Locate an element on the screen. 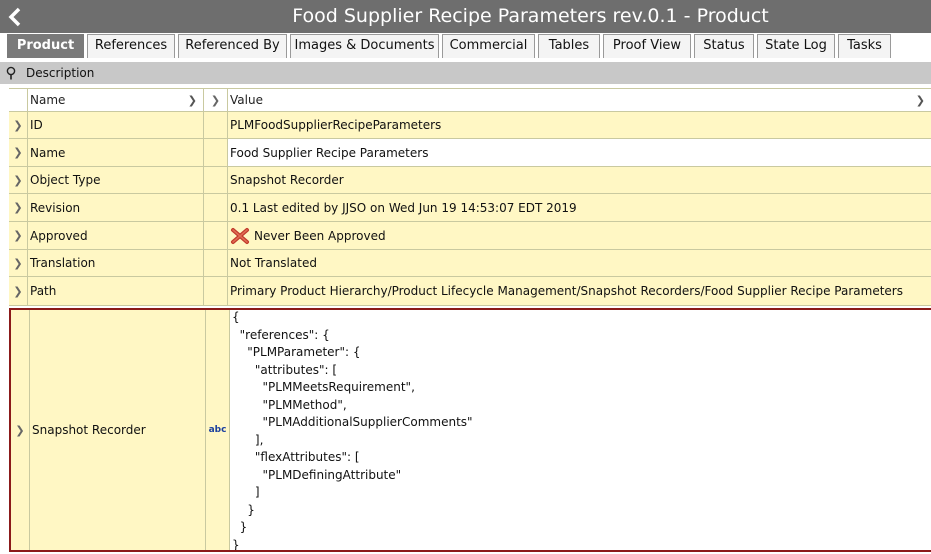 The height and width of the screenshot is (554, 931). row-name-cell: Name is located at coordinates (116, 152).